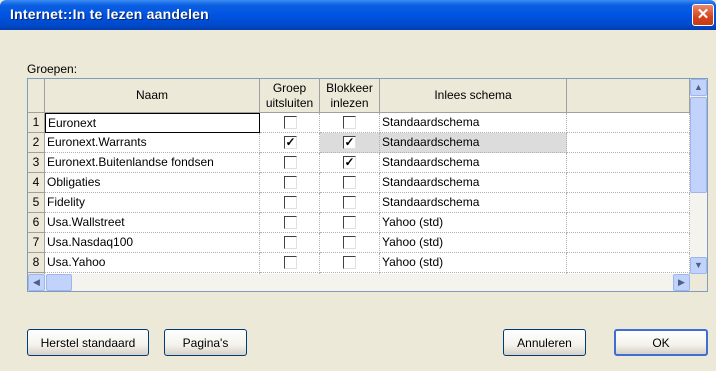  Describe the element at coordinates (59, 282) in the screenshot. I see `horizontal-scroll-thumb` at that location.